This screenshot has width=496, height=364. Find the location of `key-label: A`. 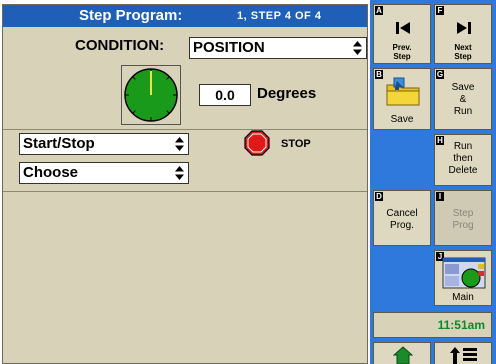

key-label: A is located at coordinates (379, 10).